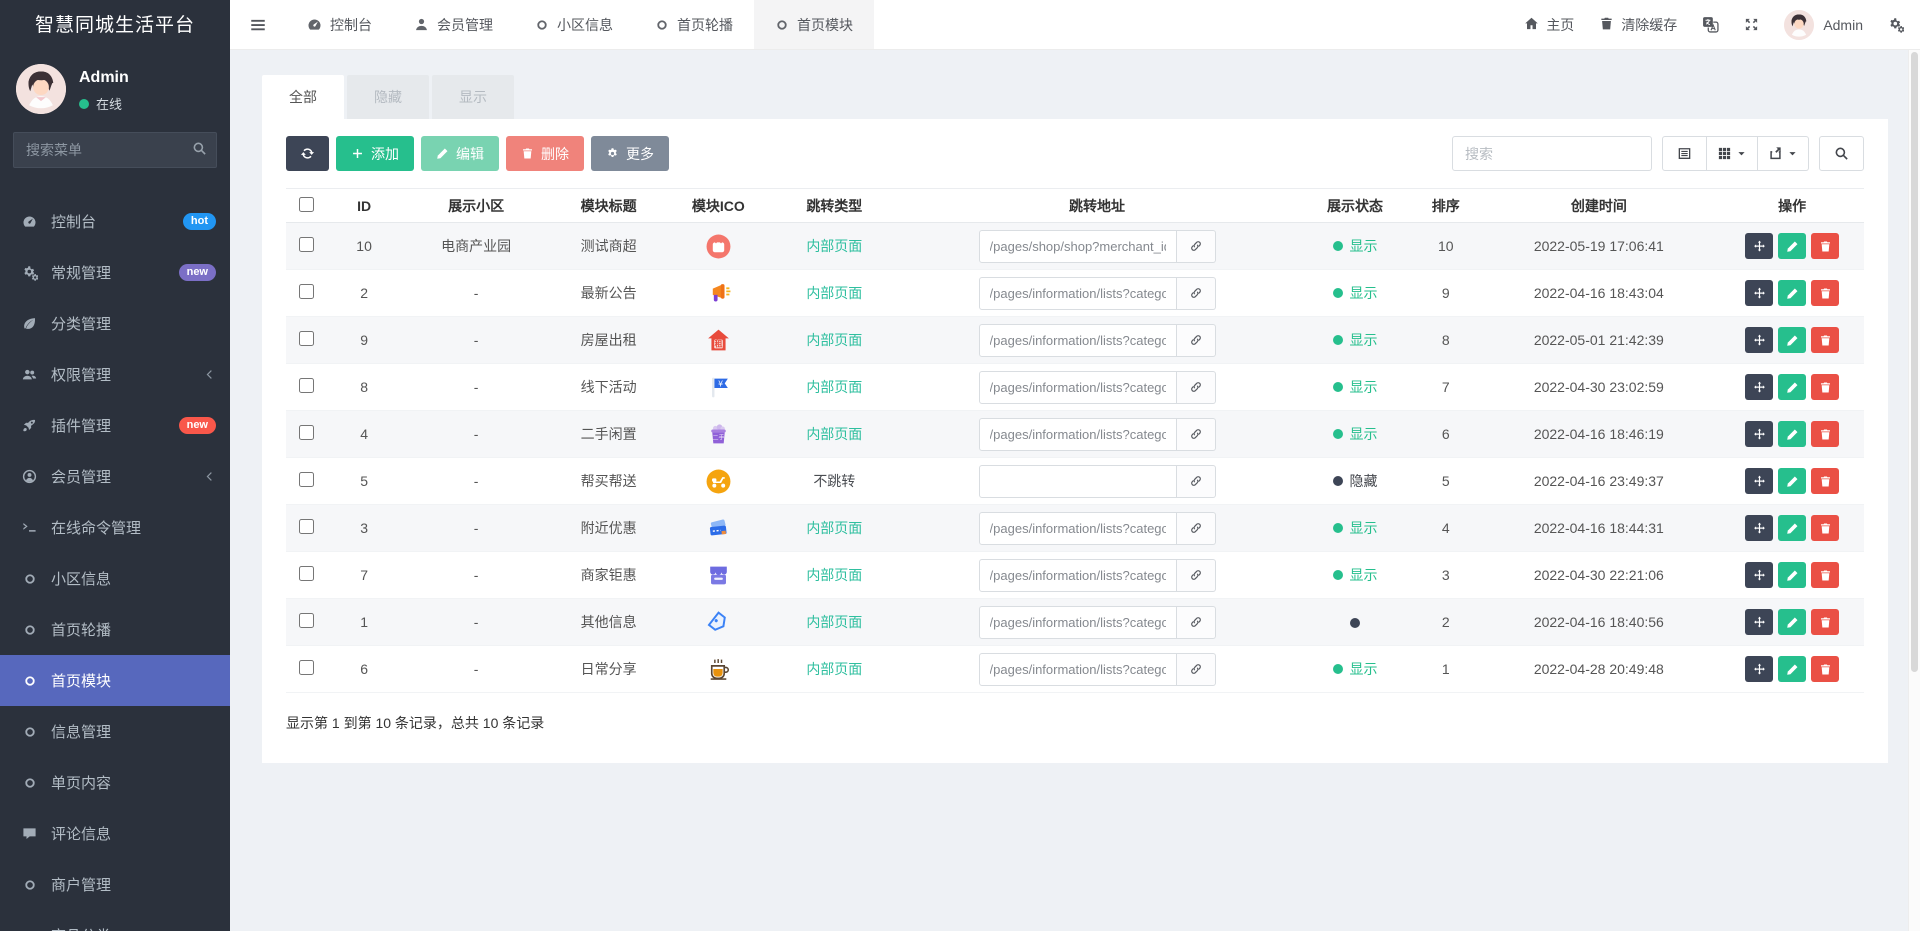 The width and height of the screenshot is (1920, 931). Describe the element at coordinates (115, 150) in the screenshot. I see `sidebar-search-input` at that location.